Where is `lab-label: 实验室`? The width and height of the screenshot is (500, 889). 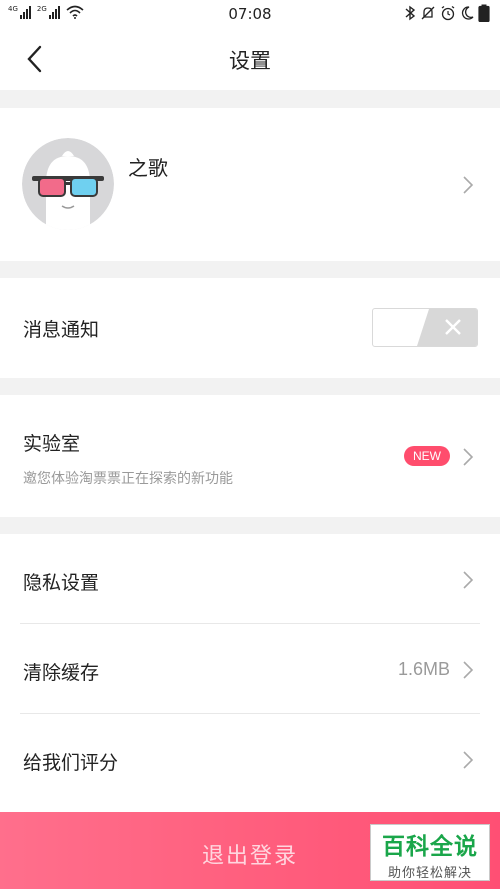
lab-label: 实验室 is located at coordinates (52, 444).